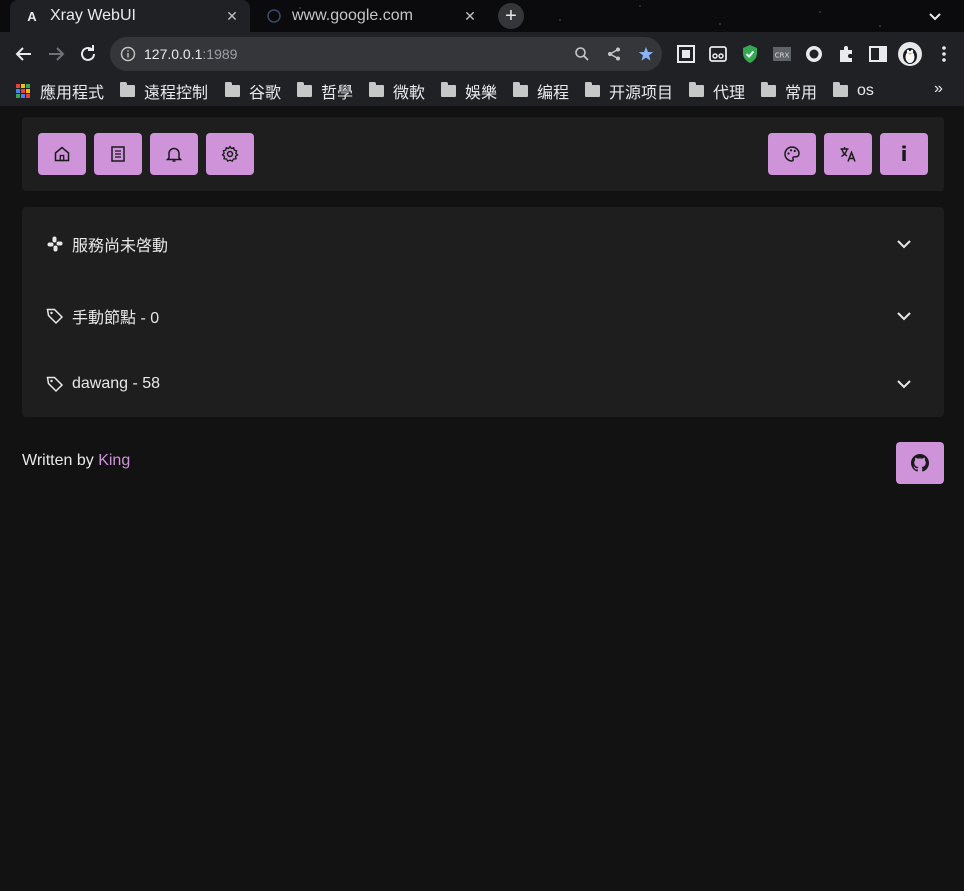 This screenshot has height=891, width=964. I want to click on site-info-icon, so click(128, 54).